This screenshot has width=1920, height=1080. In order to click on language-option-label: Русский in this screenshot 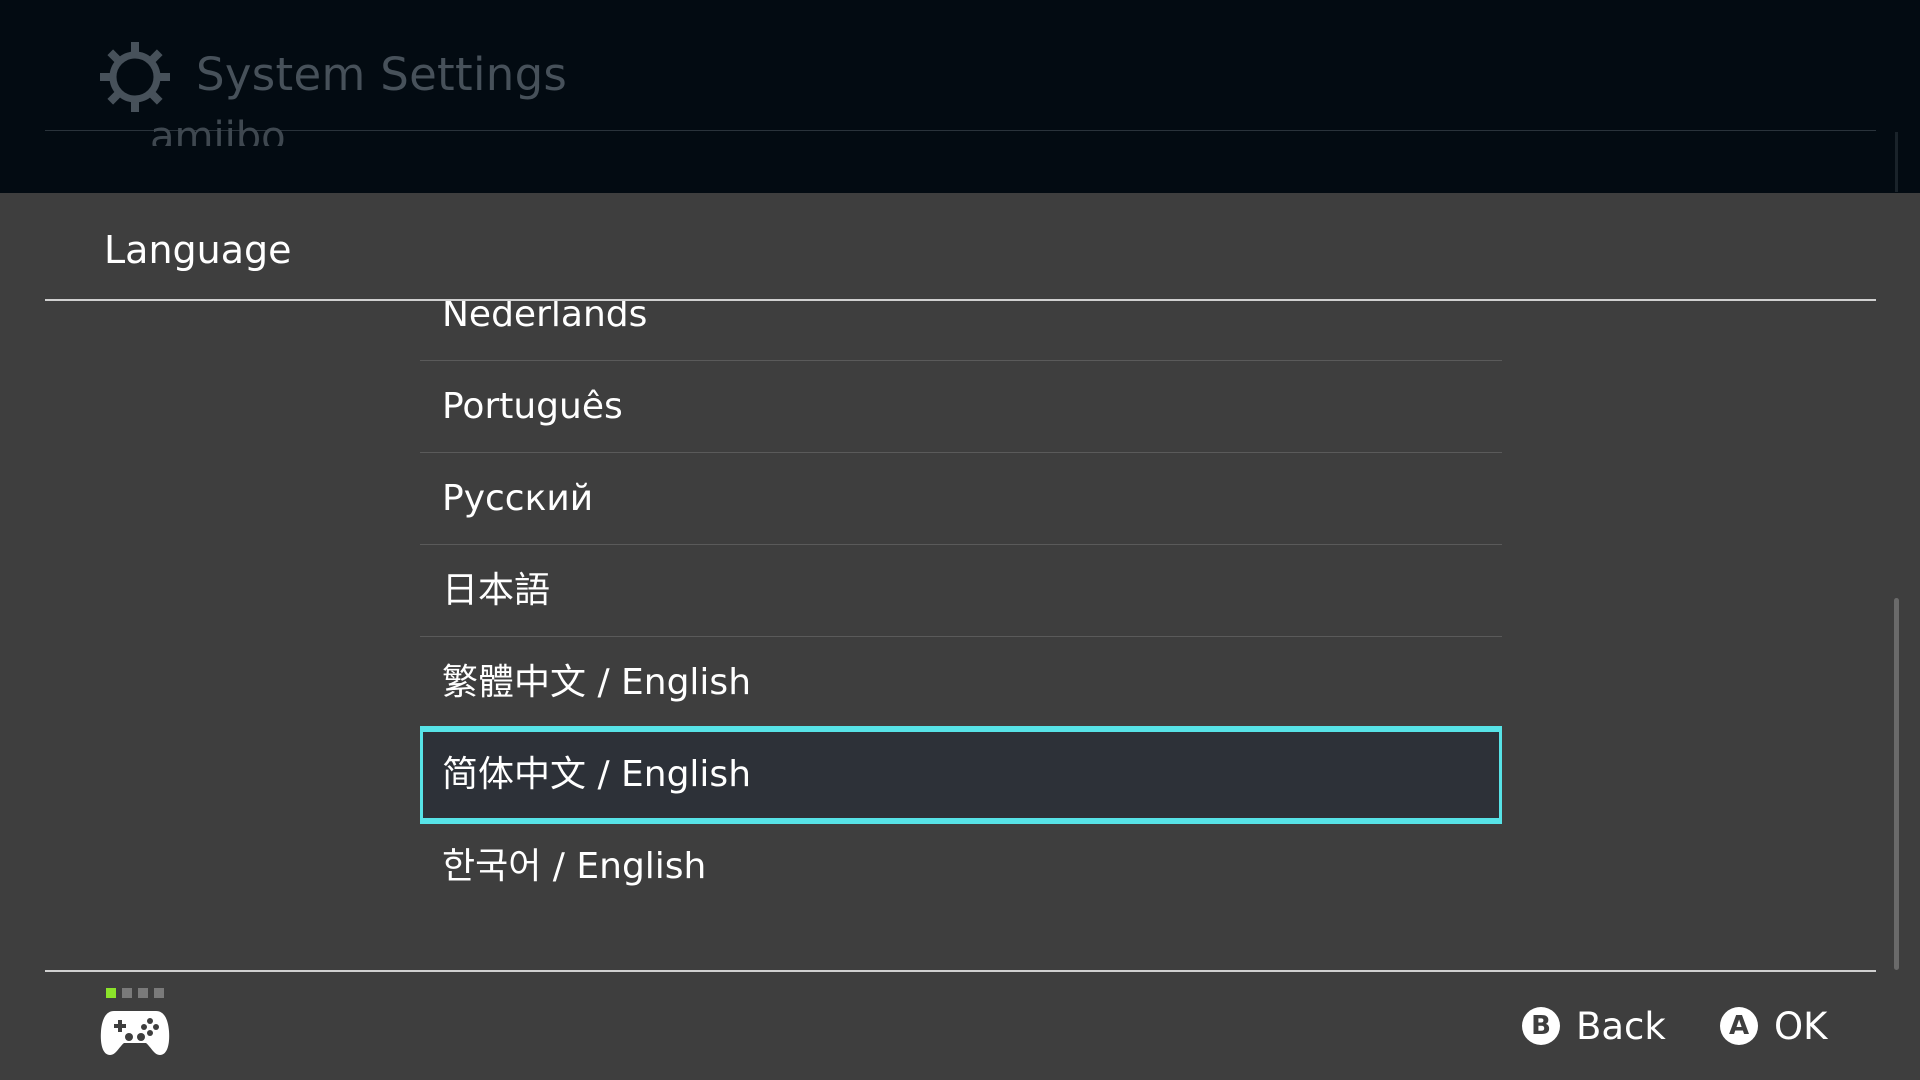, I will do `click(518, 498)`.